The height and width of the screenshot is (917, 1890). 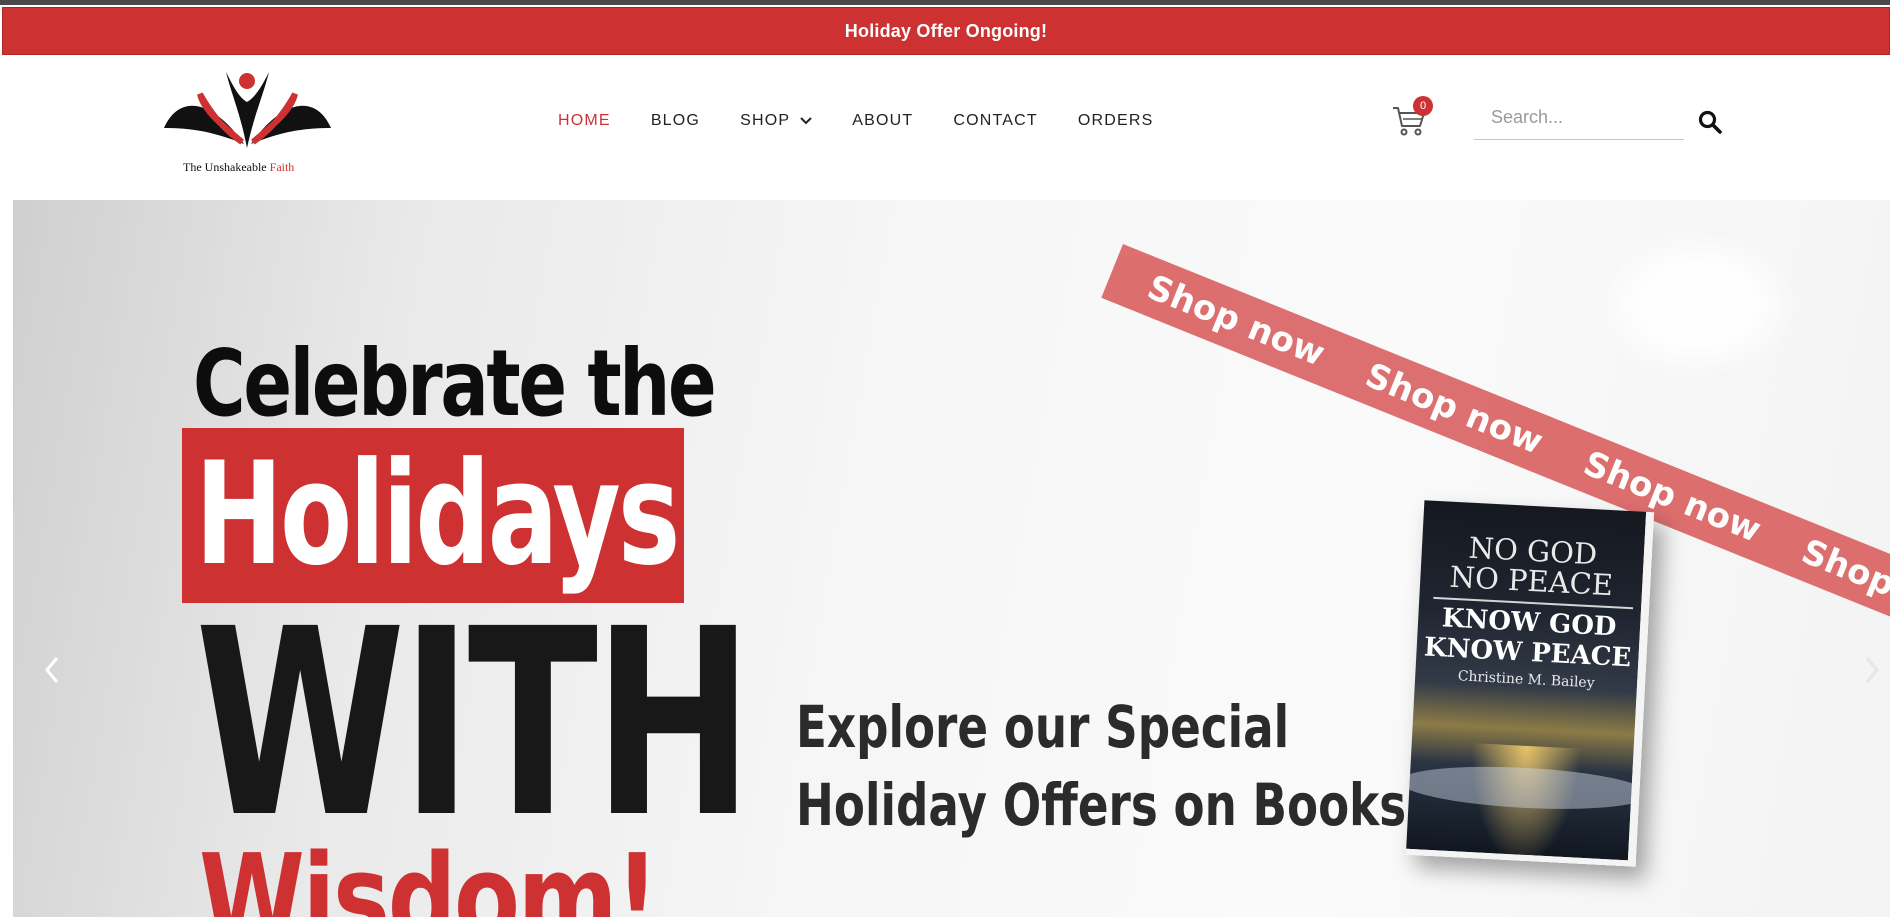 I want to click on nav-home: HOME, so click(x=584, y=121).